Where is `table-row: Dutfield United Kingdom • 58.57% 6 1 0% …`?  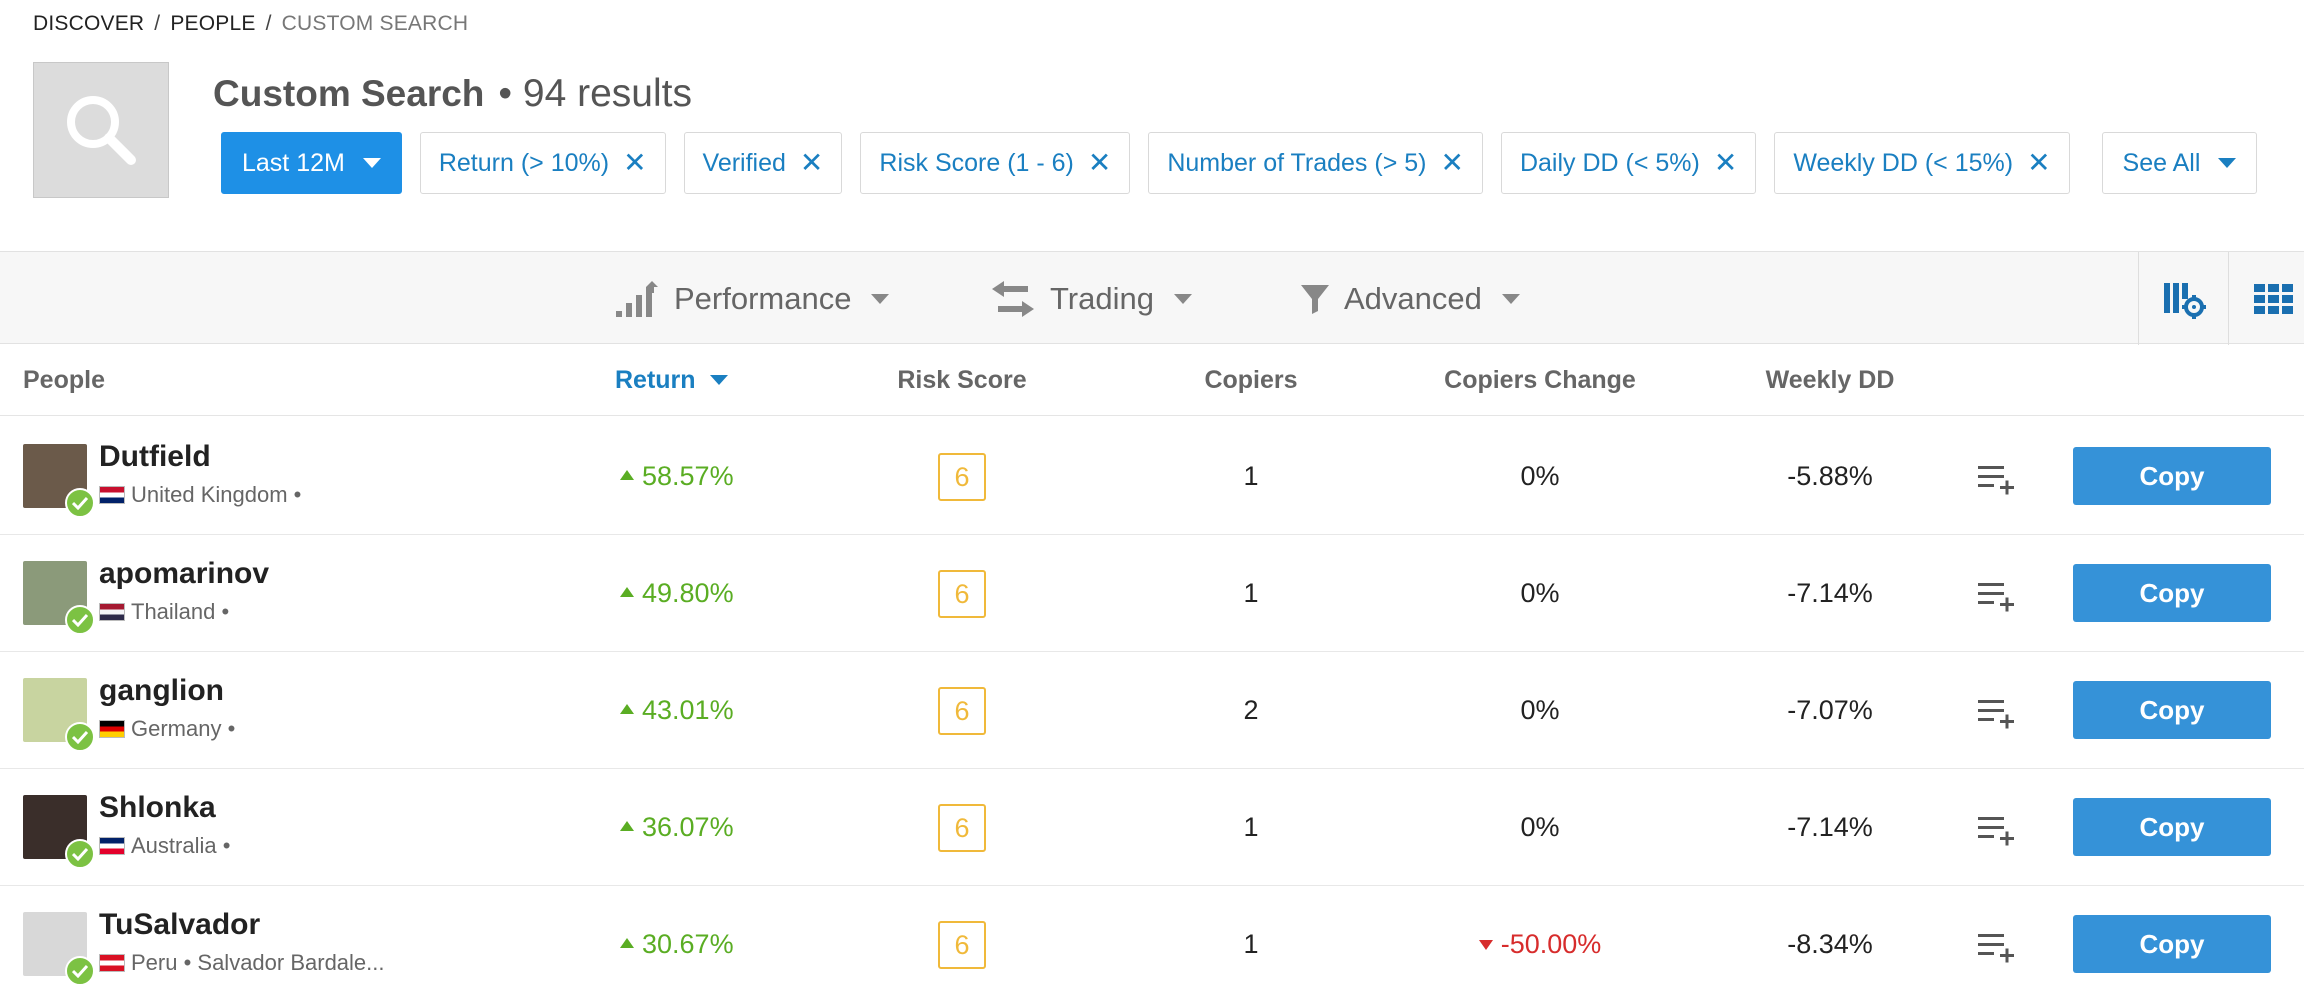 table-row: Dutfield United Kingdom • 58.57% 6 1 0% … is located at coordinates (1152, 476).